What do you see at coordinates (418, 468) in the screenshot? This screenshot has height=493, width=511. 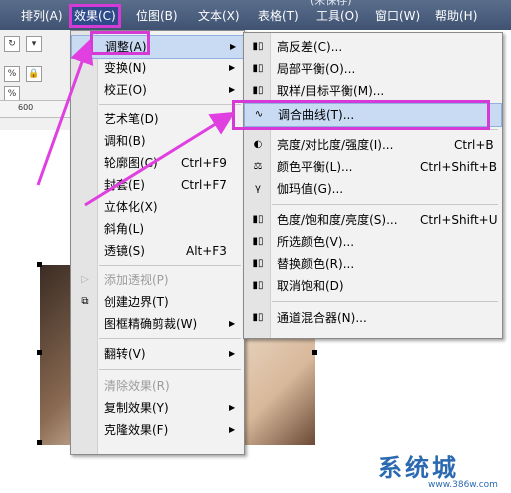 I see `watermark-logo-text: 系统城` at bounding box center [418, 468].